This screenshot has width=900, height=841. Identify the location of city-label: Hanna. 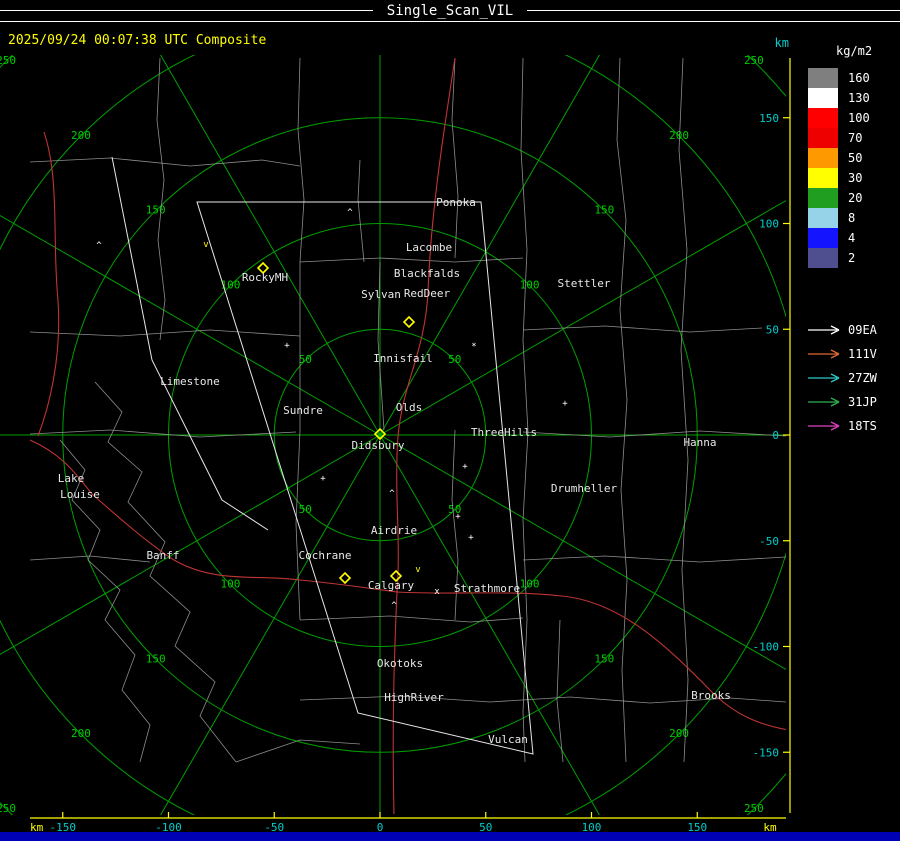
(699, 442).